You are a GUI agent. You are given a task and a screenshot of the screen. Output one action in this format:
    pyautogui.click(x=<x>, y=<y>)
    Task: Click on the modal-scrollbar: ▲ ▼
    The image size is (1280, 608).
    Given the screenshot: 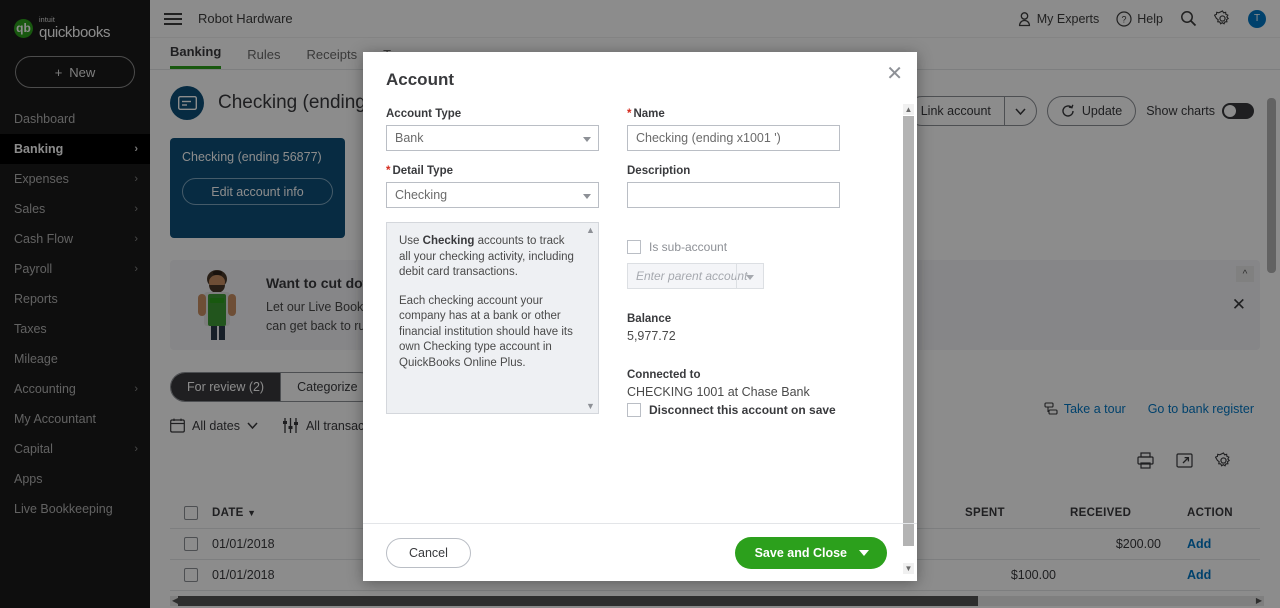 What is the action you would take?
    pyautogui.click(x=908, y=339)
    